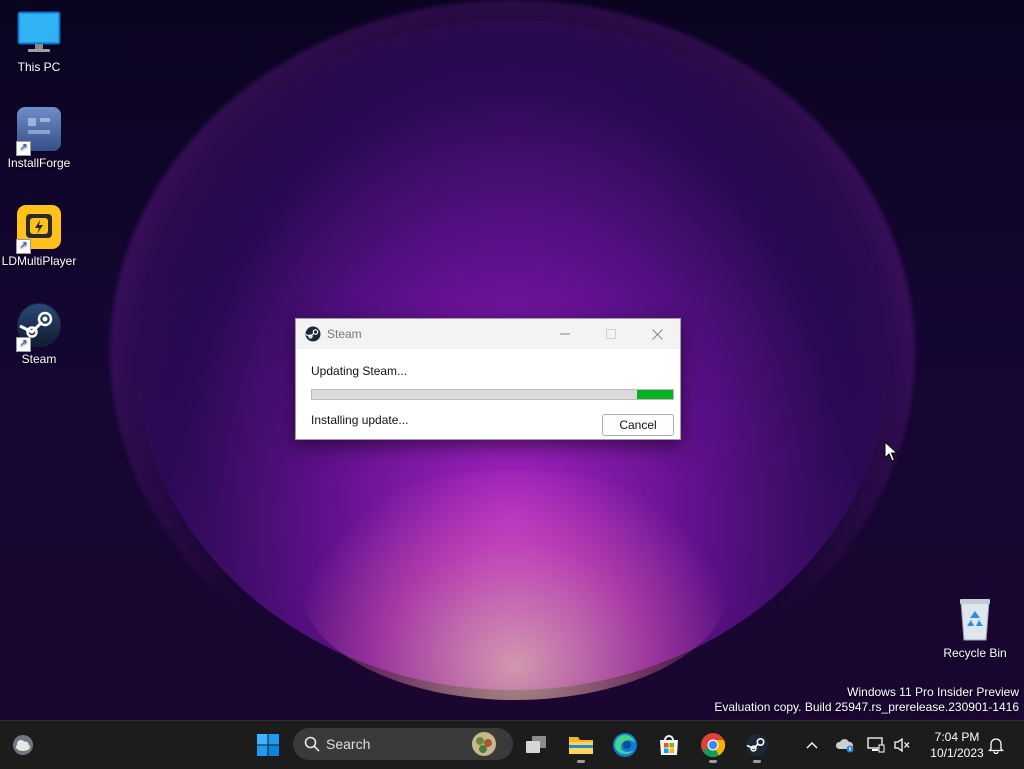 The width and height of the screenshot is (1024, 769). What do you see at coordinates (39, 359) in the screenshot?
I see `desktop-icon-label: Steam` at bounding box center [39, 359].